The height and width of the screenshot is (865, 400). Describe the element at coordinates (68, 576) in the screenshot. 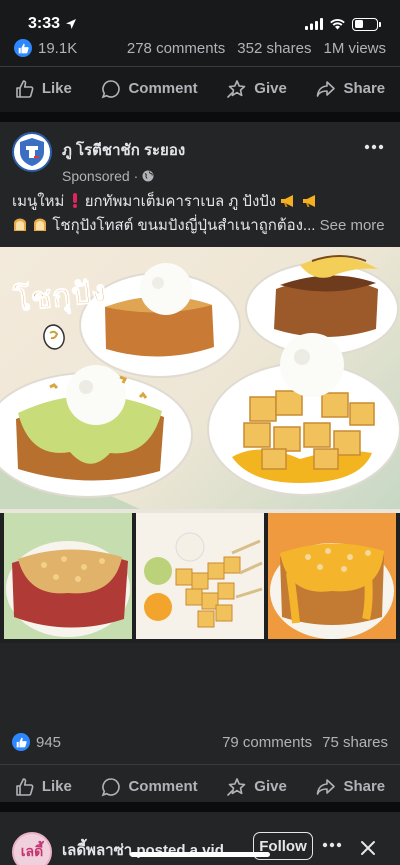

I see `thumbnail-strawberry-toast` at that location.